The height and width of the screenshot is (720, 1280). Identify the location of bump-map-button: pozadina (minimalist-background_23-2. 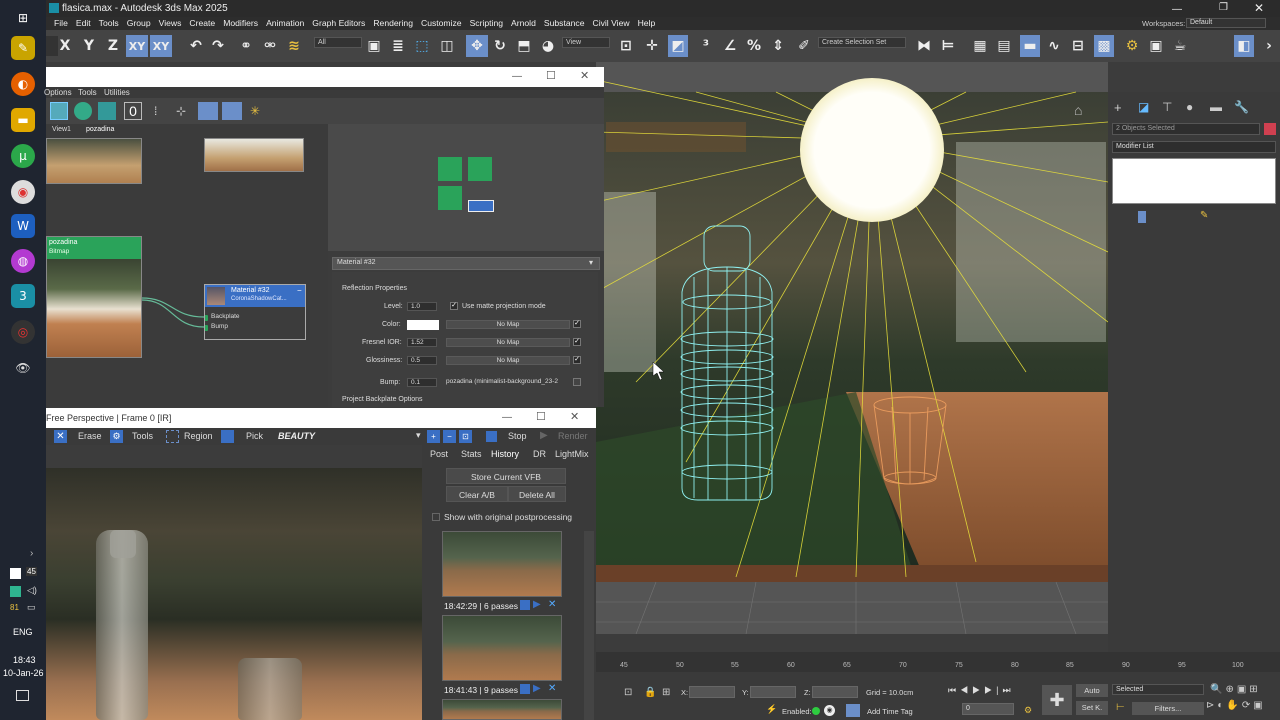
(508, 382).